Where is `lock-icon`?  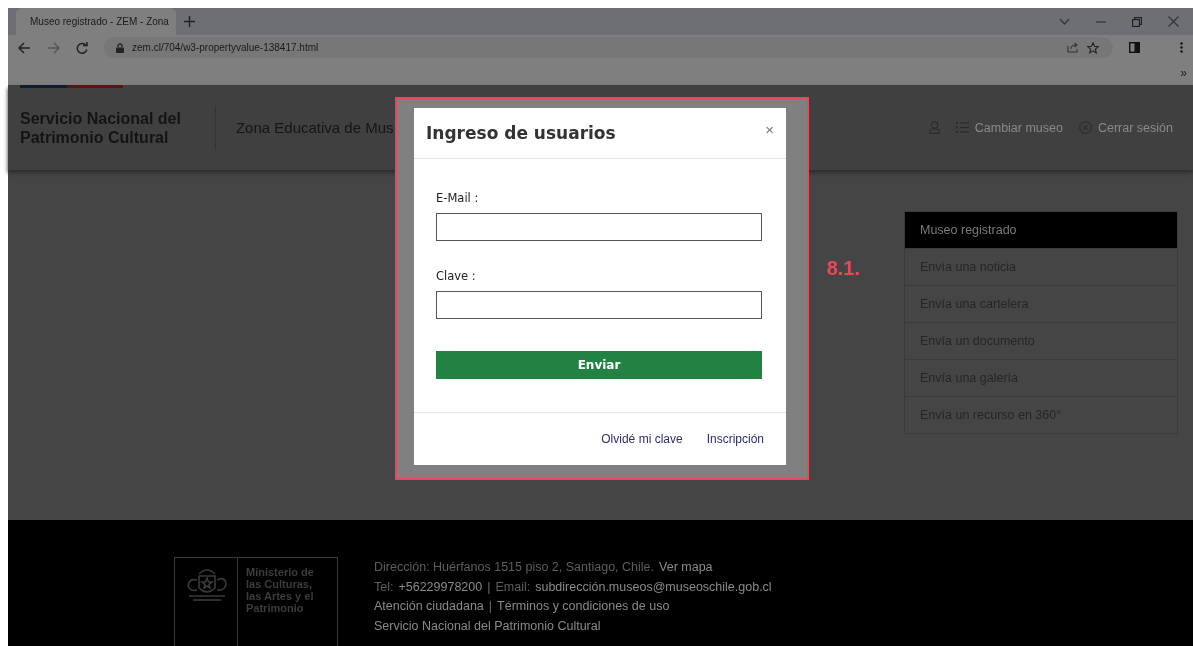 lock-icon is located at coordinates (120, 47).